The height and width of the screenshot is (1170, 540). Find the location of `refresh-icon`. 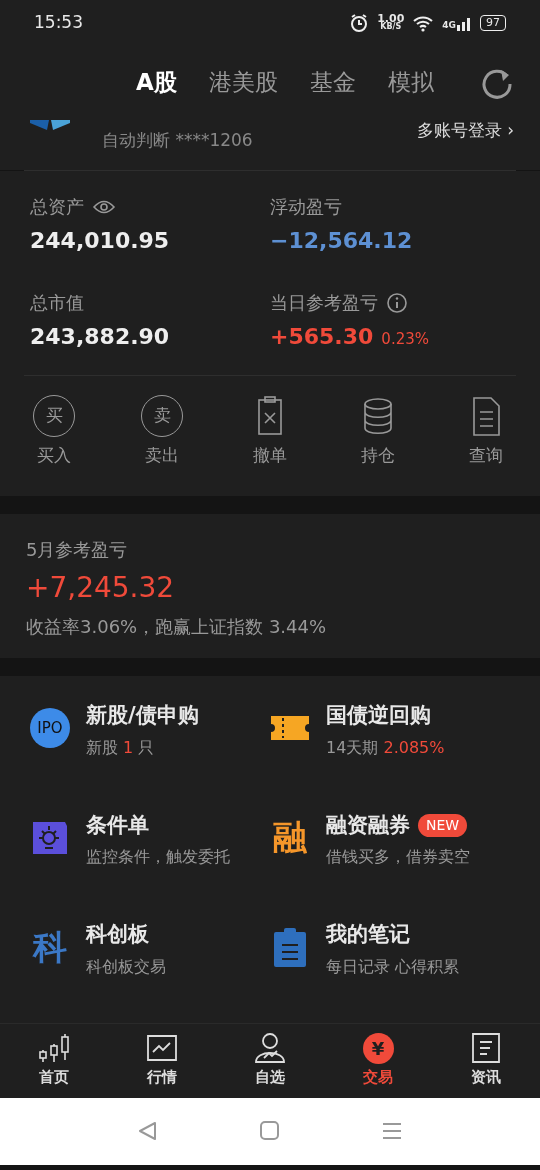

refresh-icon is located at coordinates (497, 84).